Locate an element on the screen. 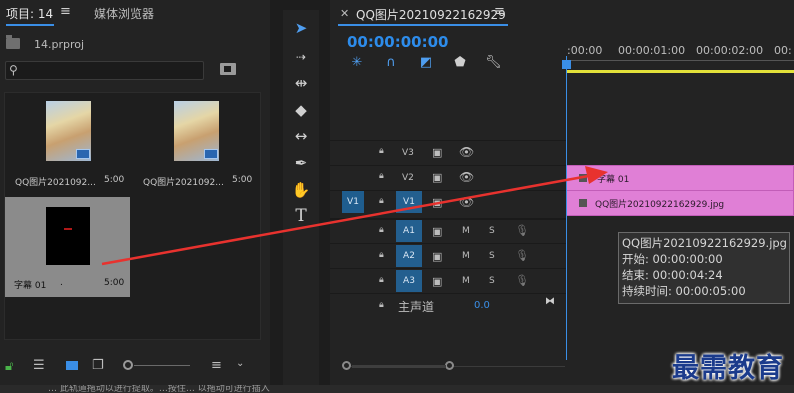  status-text: … 此轨道拖动以进行提取。…按住… 以拖动可进行插入 is located at coordinates (159, 389).